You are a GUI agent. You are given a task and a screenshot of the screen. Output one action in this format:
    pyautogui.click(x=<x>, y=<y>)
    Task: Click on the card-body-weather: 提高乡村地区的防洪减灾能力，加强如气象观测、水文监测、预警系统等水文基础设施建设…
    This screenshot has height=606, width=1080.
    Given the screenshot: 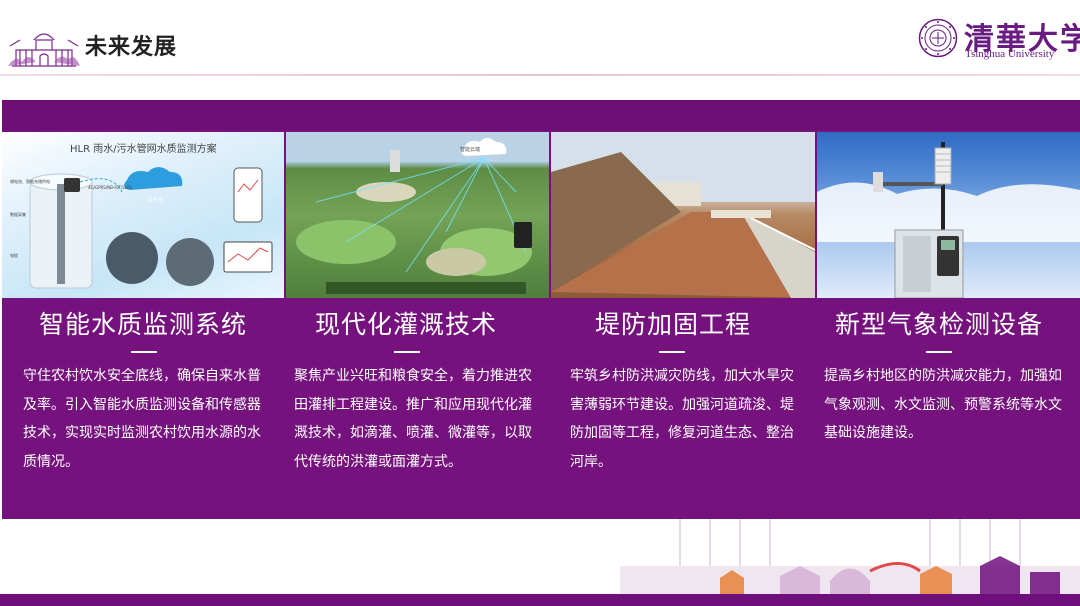 What is the action you would take?
    pyautogui.click(x=943, y=404)
    